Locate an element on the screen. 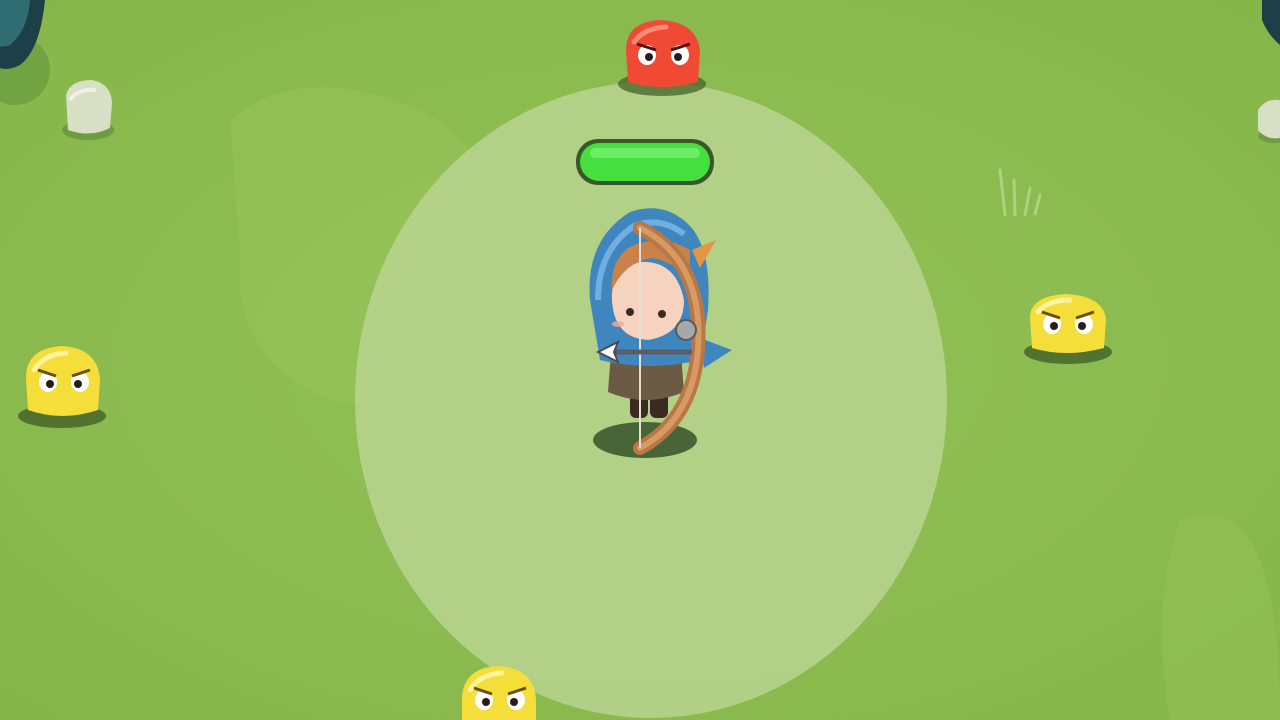  player-health-bar is located at coordinates (645, 162).